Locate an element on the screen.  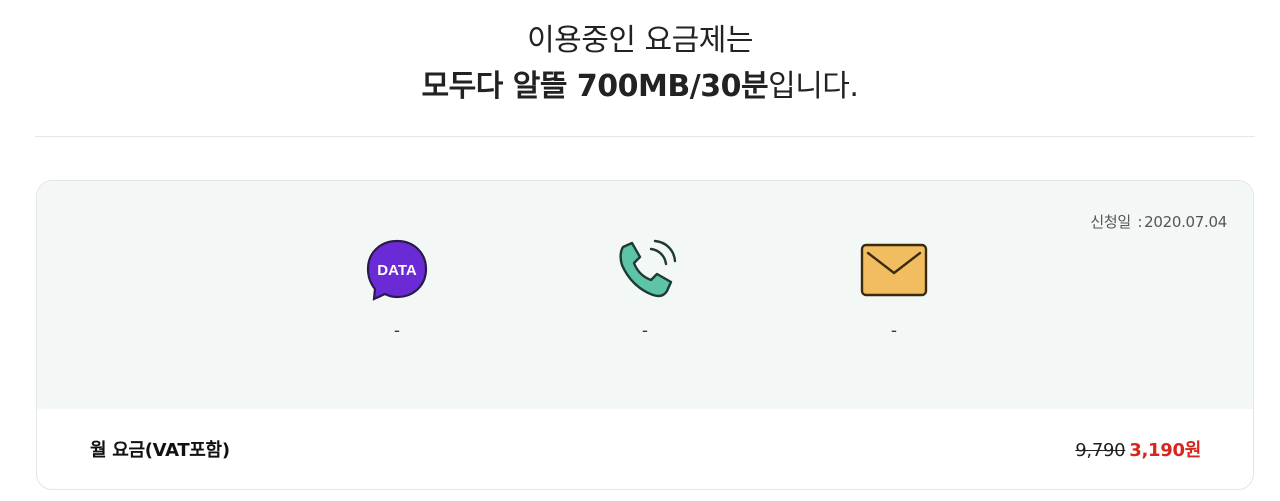
benefit-data-value: - is located at coordinates (397, 331).